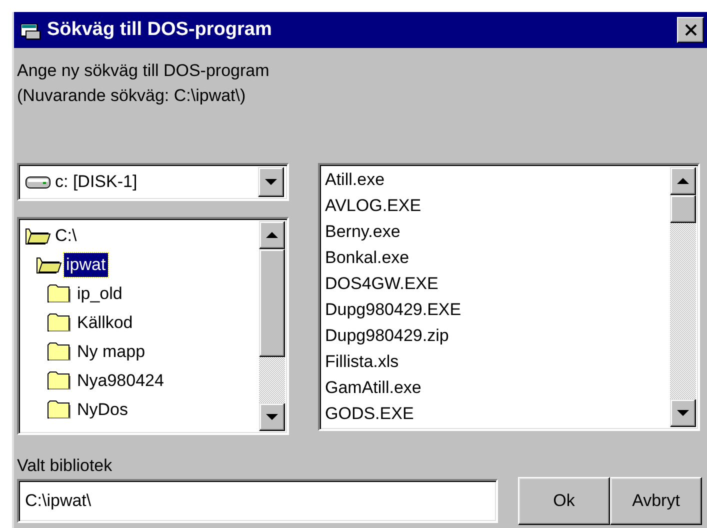  I want to click on path-field: C:\ipwat\, so click(257, 501).